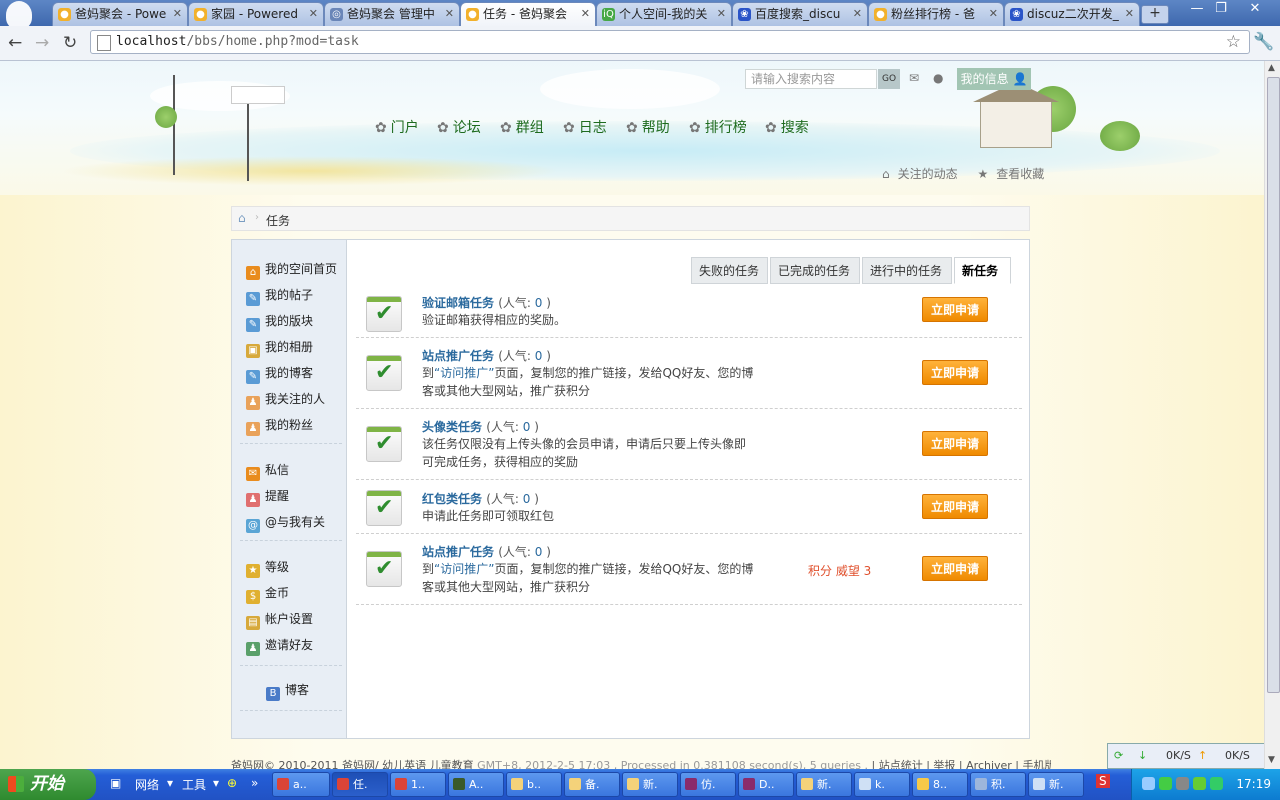 This screenshot has height=800, width=1280. I want to click on start-button: 开始, so click(48, 784).